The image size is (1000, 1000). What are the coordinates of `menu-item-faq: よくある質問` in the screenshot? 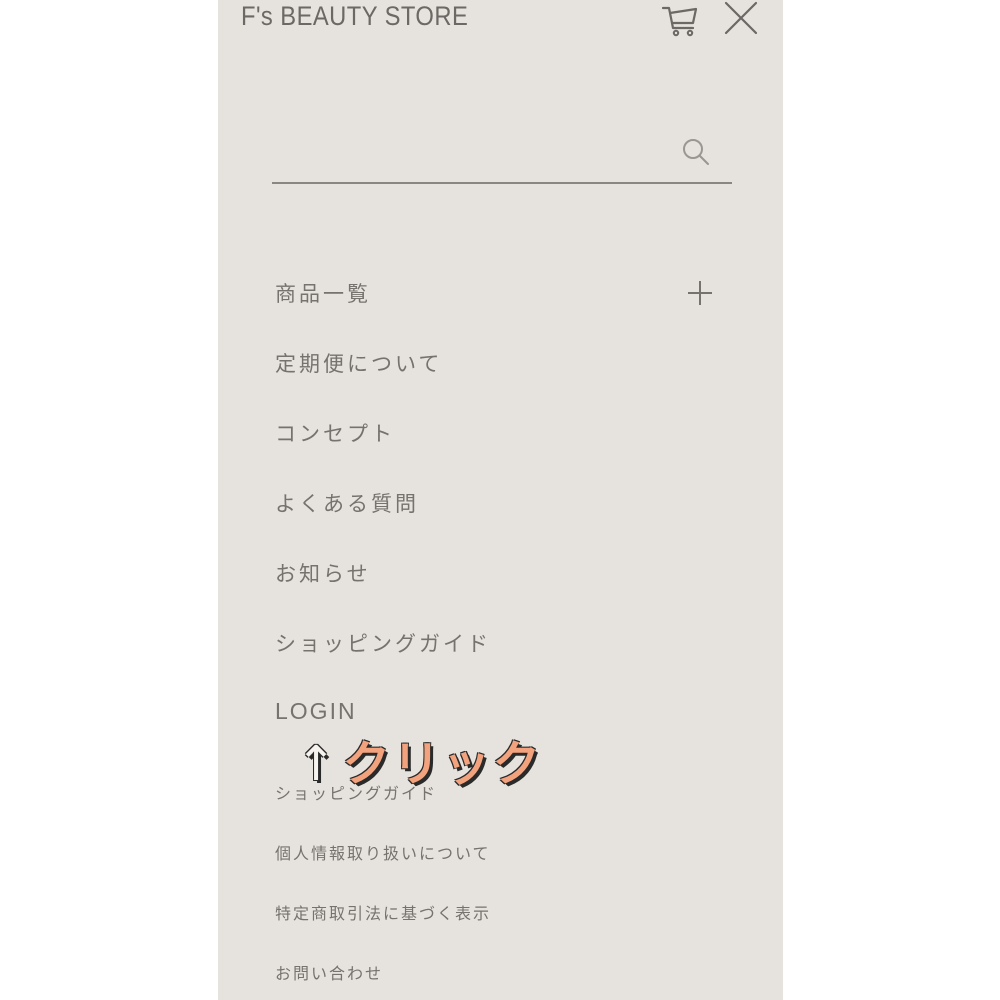 It's located at (500, 517).